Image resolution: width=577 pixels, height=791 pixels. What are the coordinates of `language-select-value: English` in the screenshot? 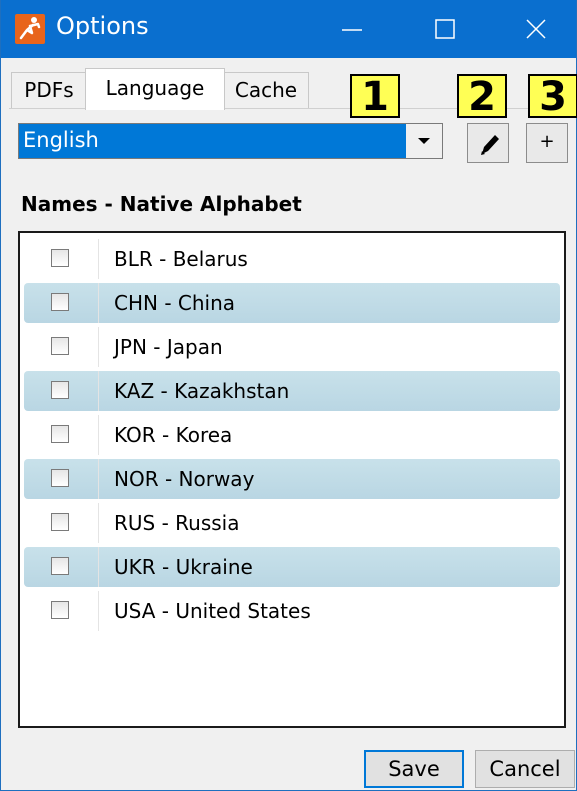 It's located at (61, 140).